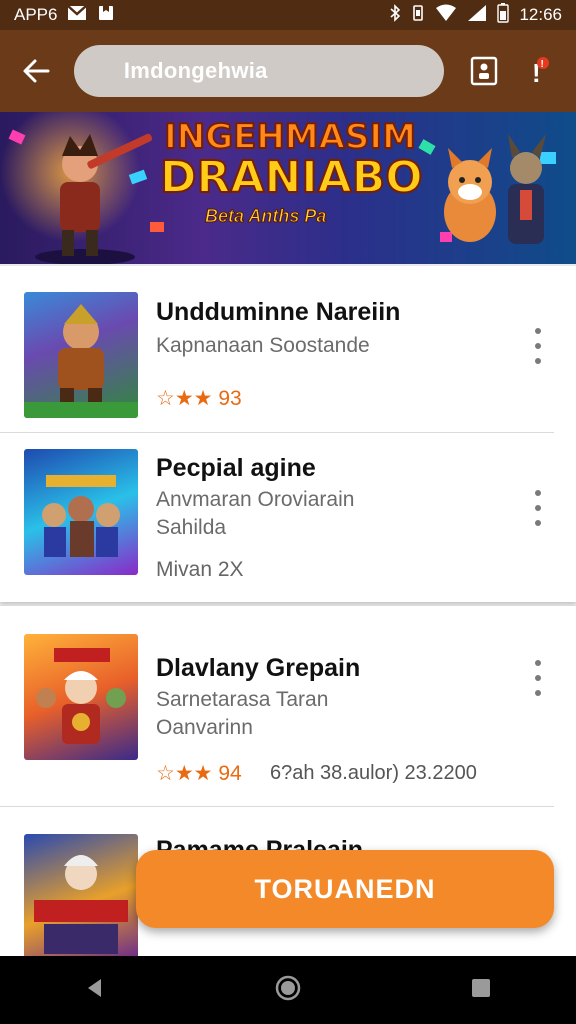 This screenshot has height=1024, width=576. I want to click on status-bar: APP6 12:66, so click(288, 15).